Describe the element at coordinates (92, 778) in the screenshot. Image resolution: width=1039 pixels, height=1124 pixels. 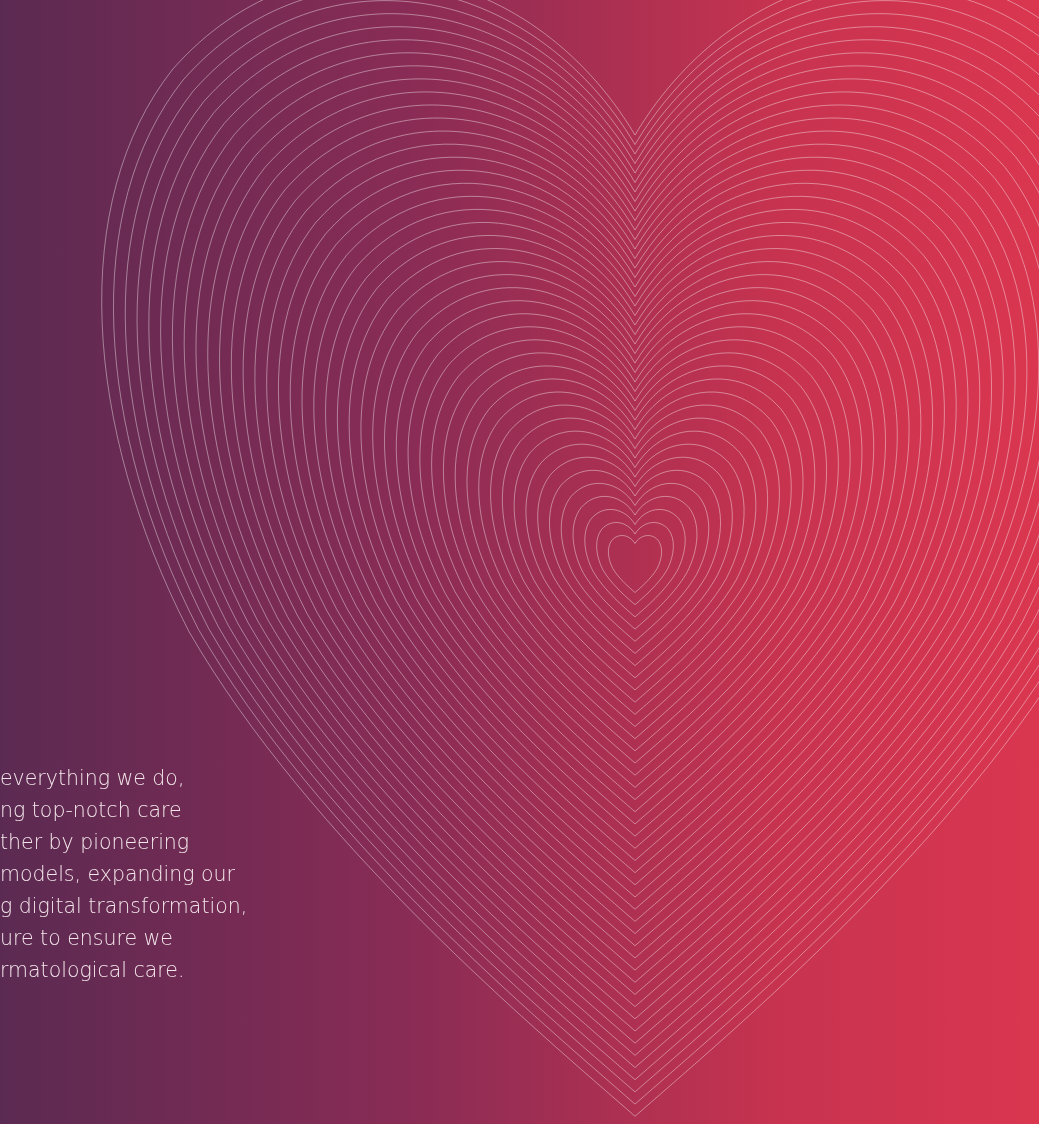
I see `paragraph-text: everything we do,` at that location.